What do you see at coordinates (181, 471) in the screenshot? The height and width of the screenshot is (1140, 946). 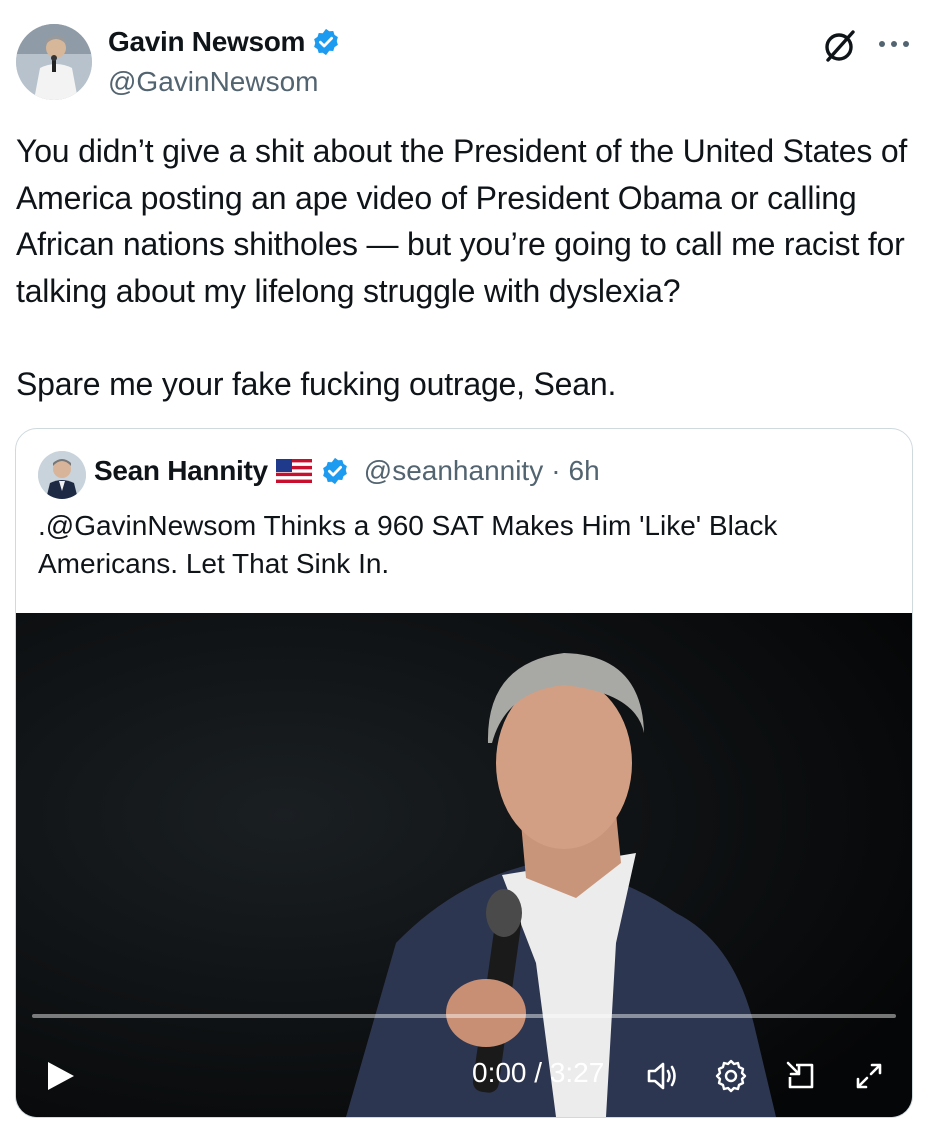 I see `quoted-author-name: Sean Hannity` at bounding box center [181, 471].